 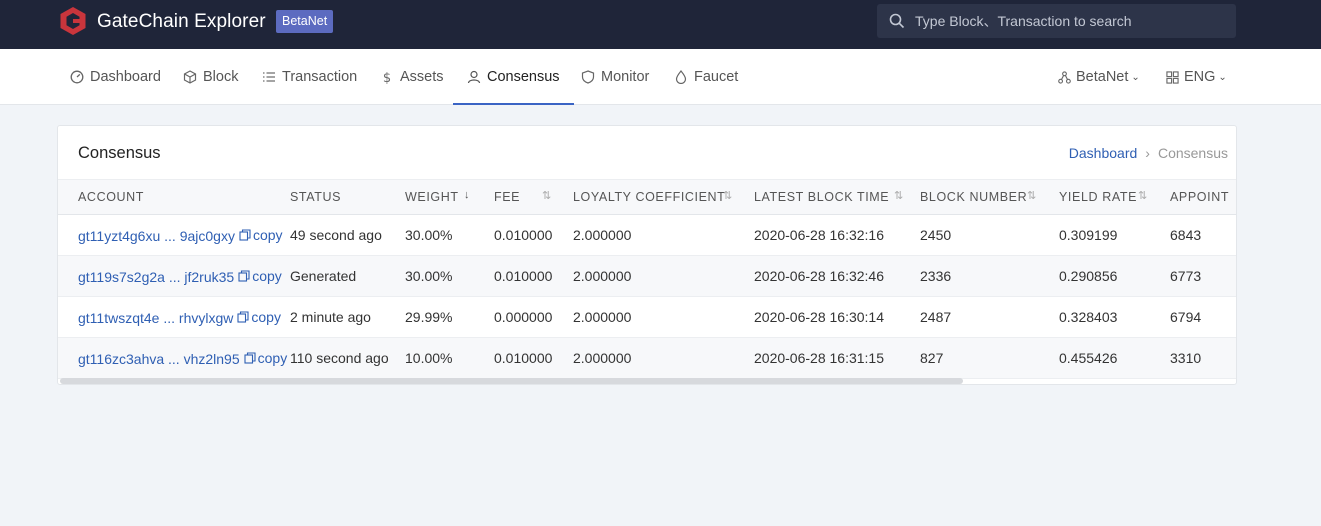 I want to click on network-selector: BetaNet ⌄, so click(x=1099, y=77).